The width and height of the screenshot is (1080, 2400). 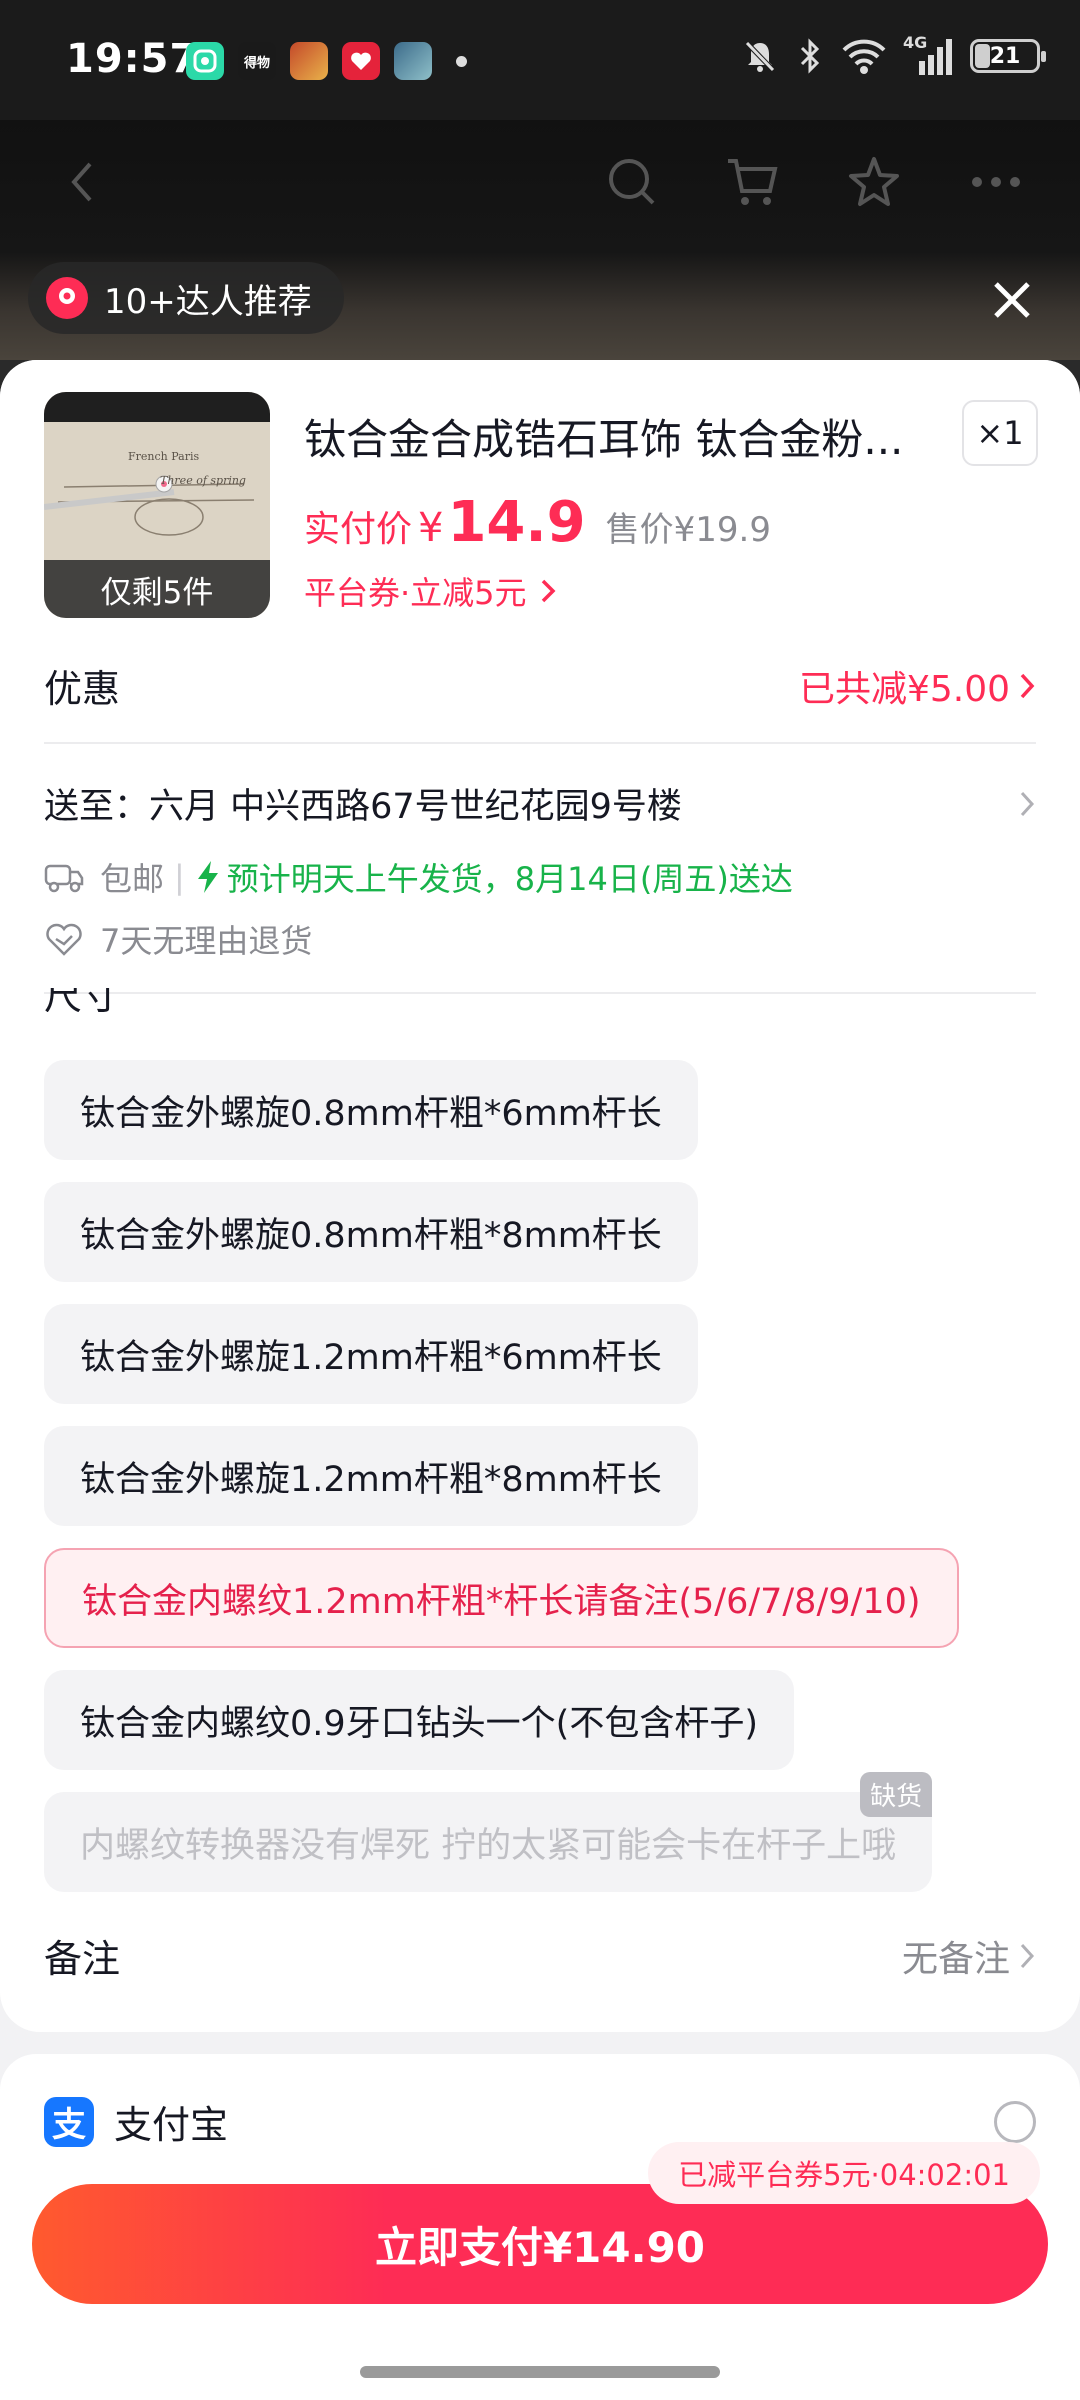 What do you see at coordinates (893, 54) in the screenshot?
I see `status-system-icons: 4G 21` at bounding box center [893, 54].